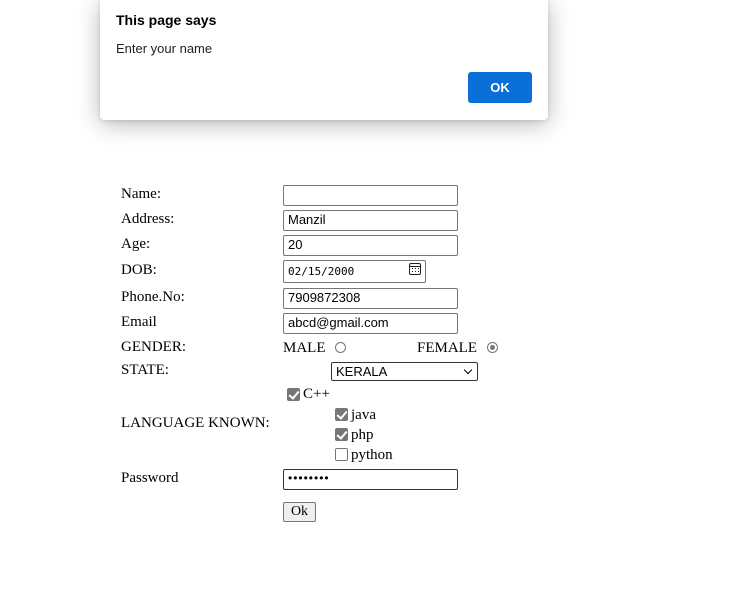 This screenshot has width=736, height=590. I want to click on name-label: Name:, so click(141, 194).